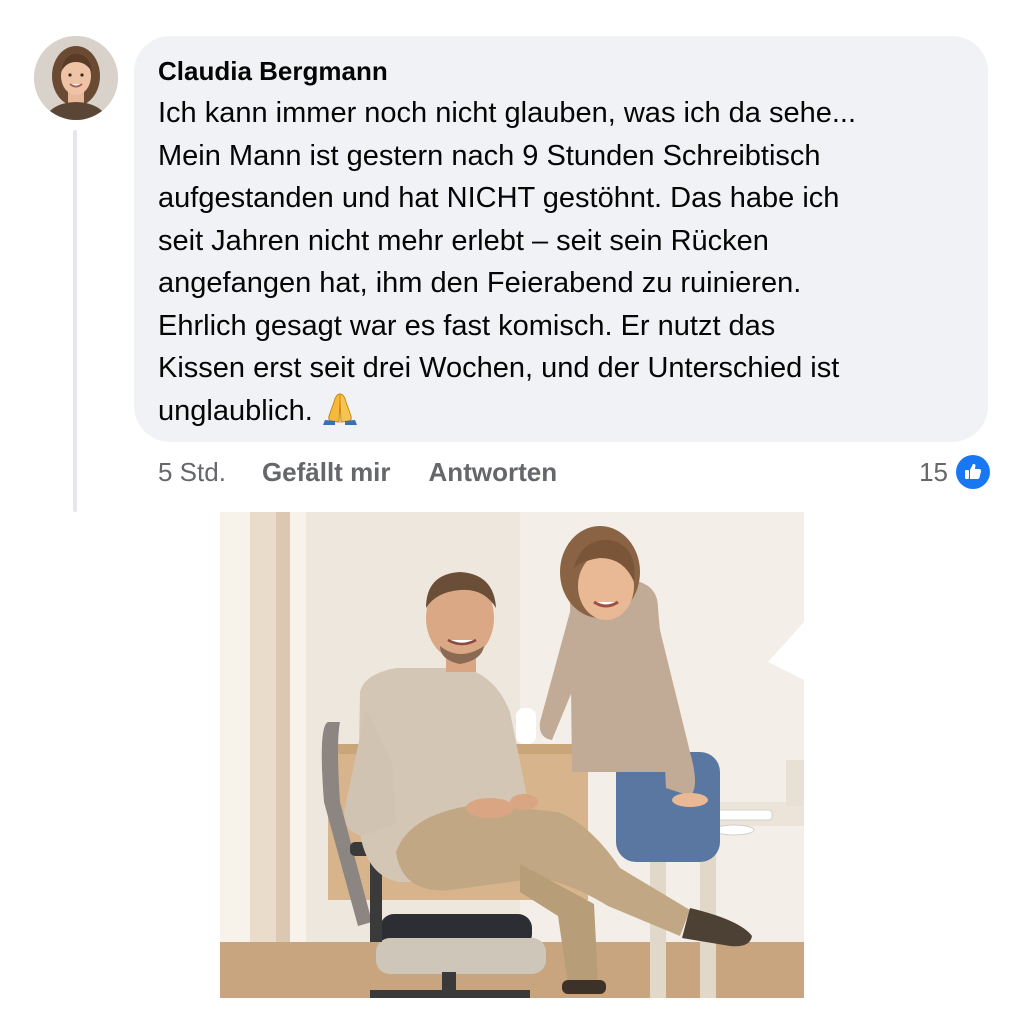  I want to click on reply-button: Antworten, so click(493, 472).